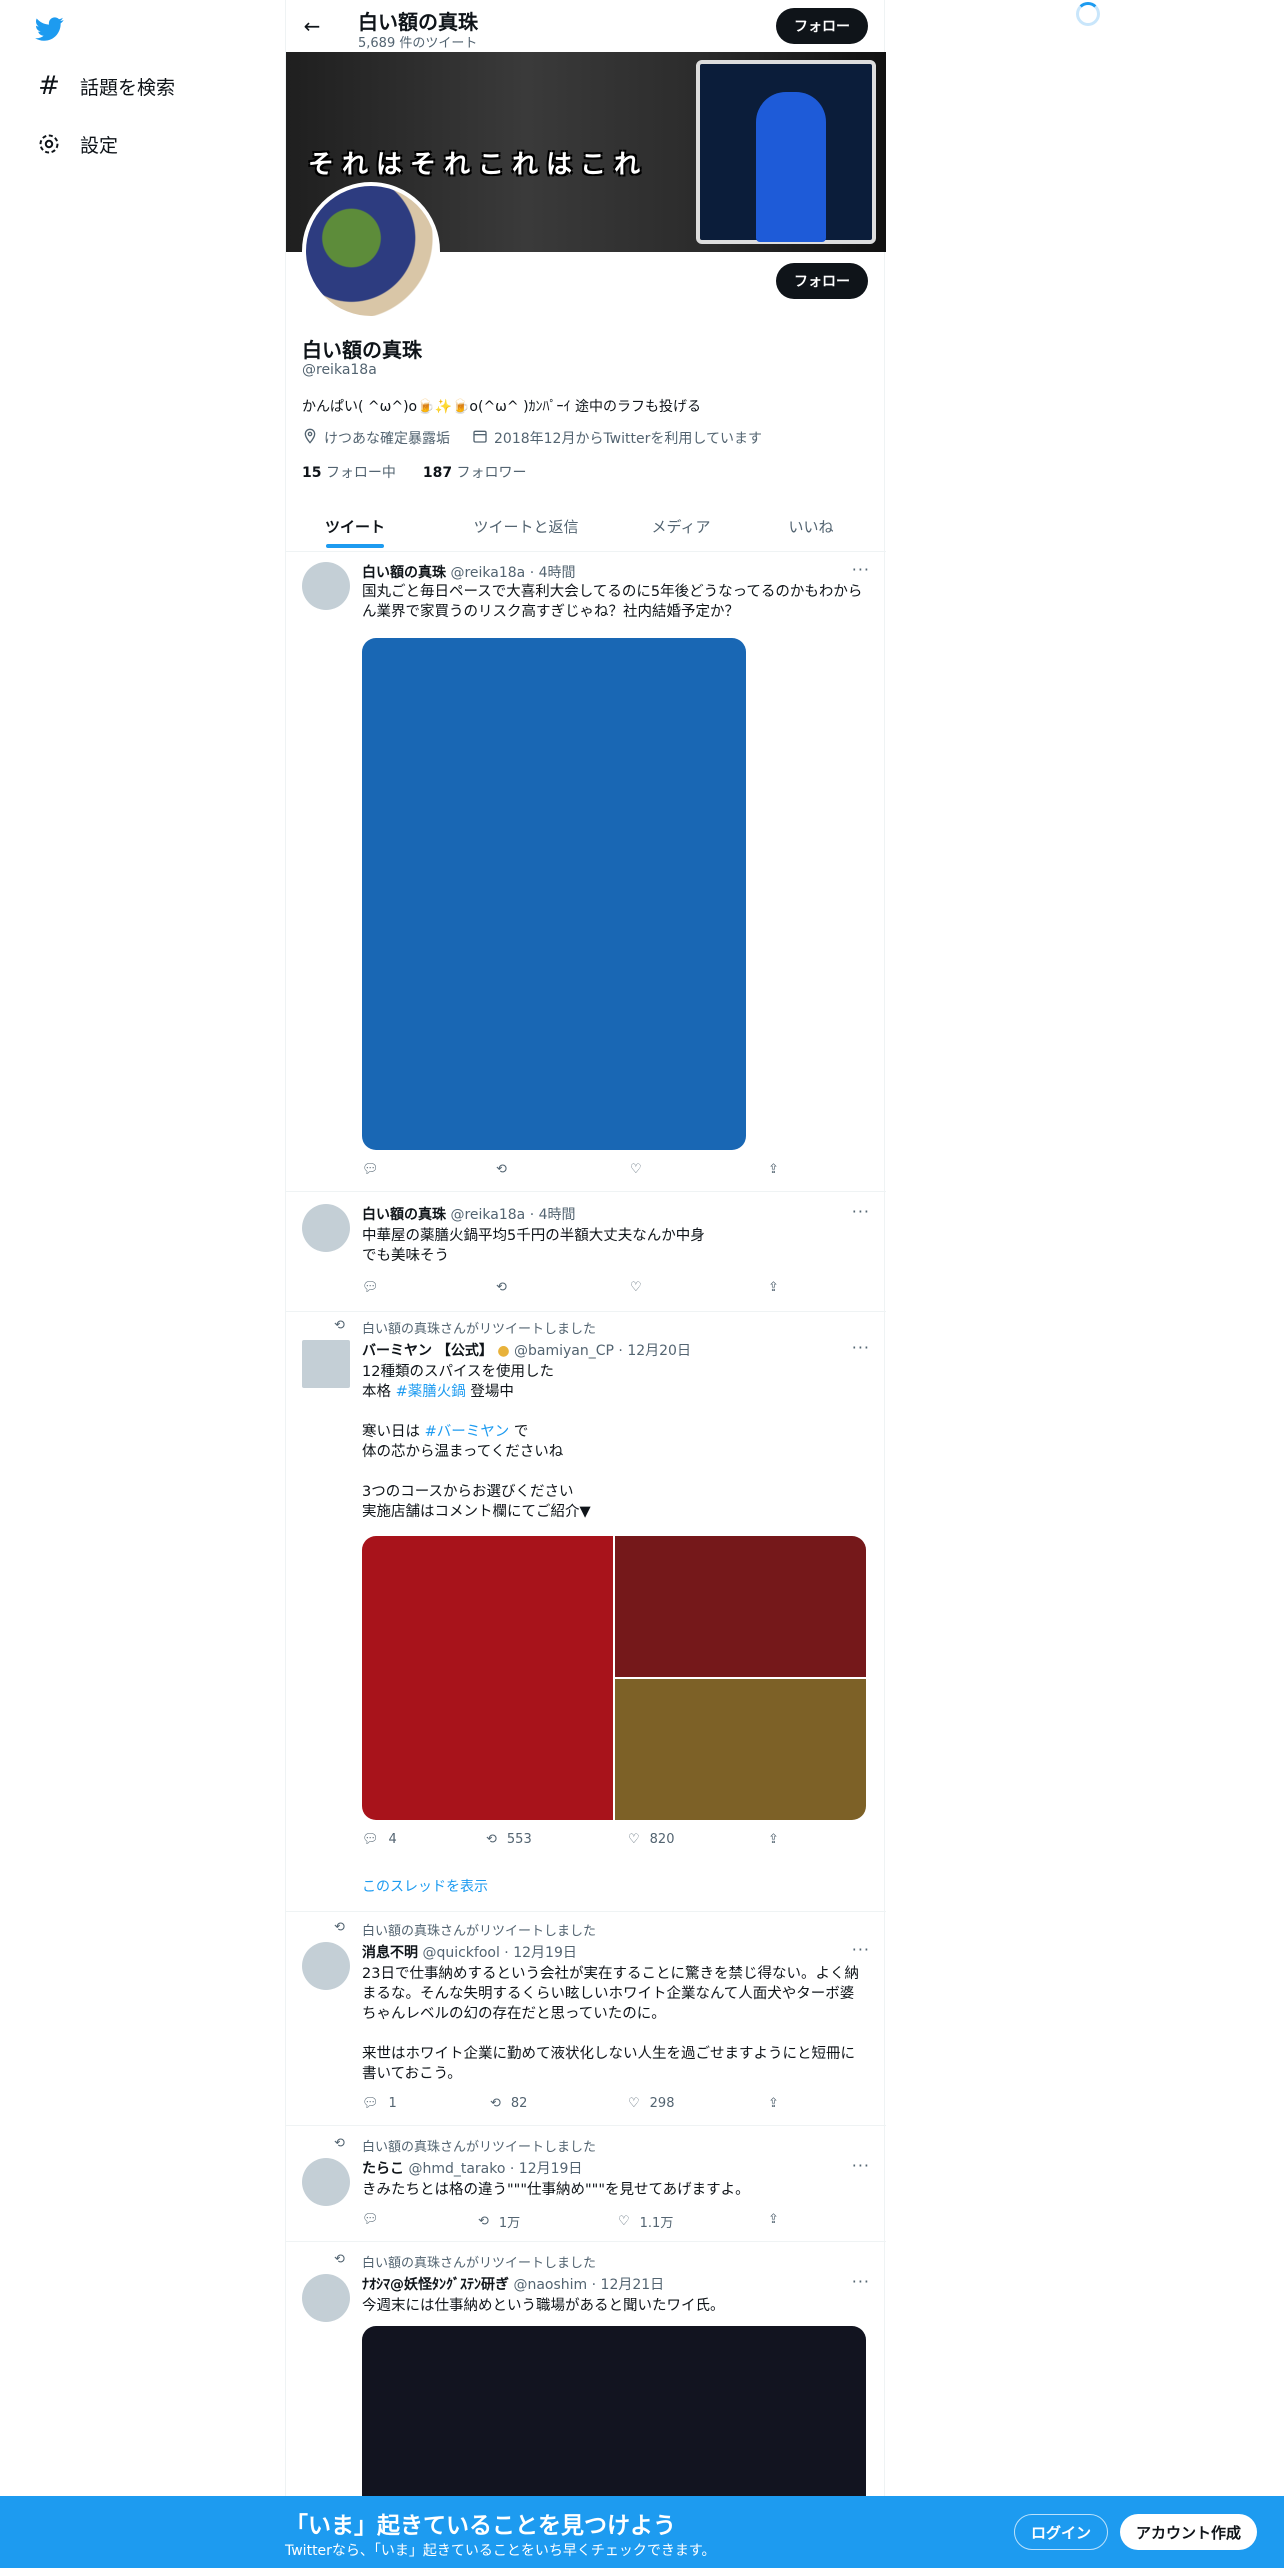  Describe the element at coordinates (582, 2106) in the screenshot. I see `tweet-actions: 💬︎ 1 ⟲ 82 ♡ 298 ⇪` at that location.